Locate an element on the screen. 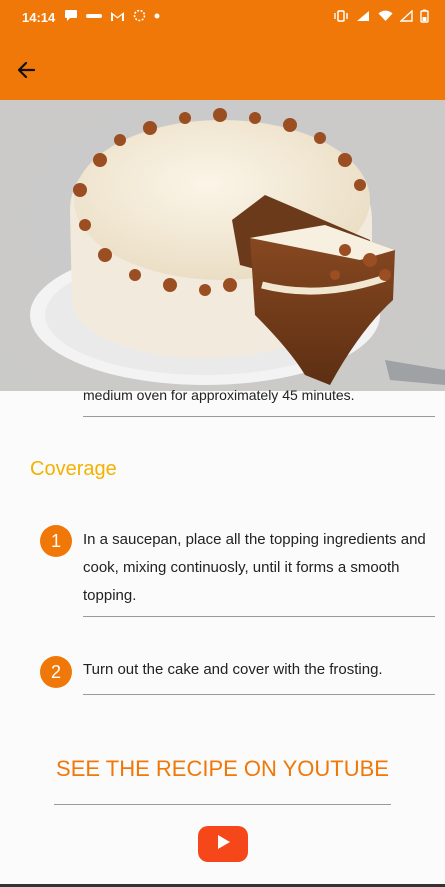 The image size is (445, 887). status-time: 14:14 is located at coordinates (39, 17).